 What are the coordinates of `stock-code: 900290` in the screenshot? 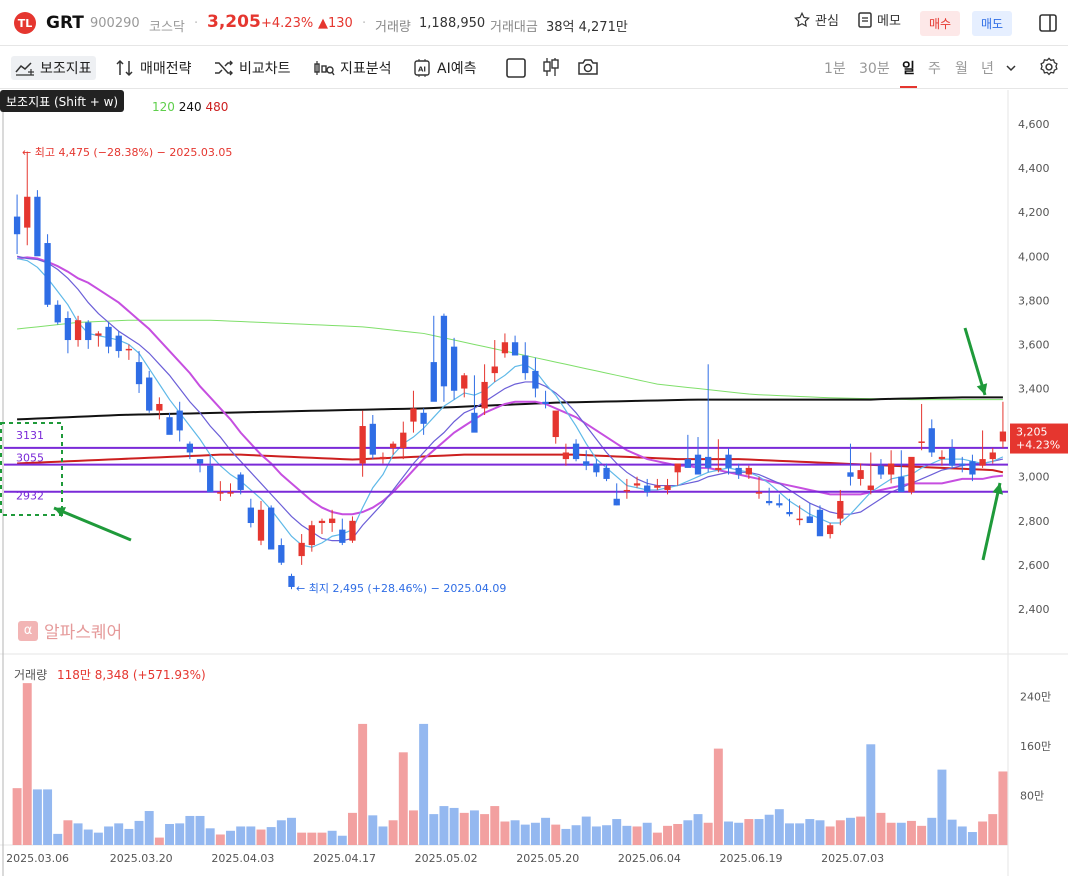 It's located at (115, 23).